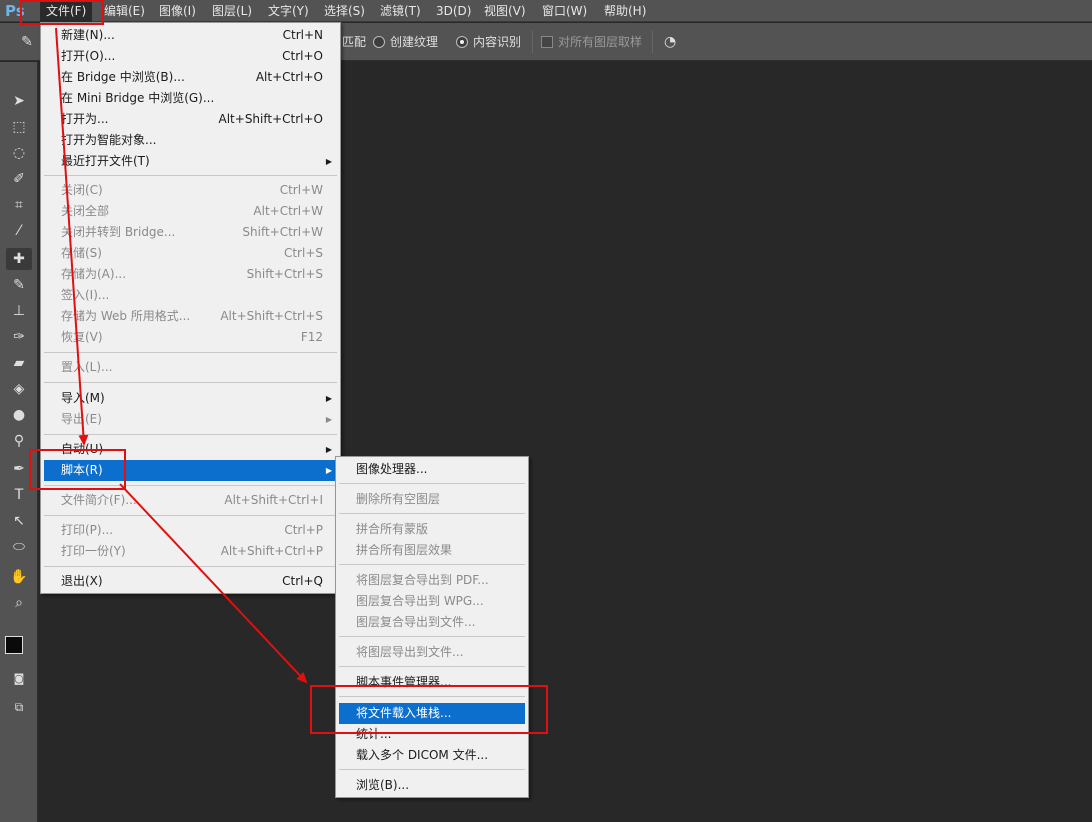 This screenshot has height=822, width=1092. What do you see at coordinates (379, 42) in the screenshot?
I see `create-texture-radio` at bounding box center [379, 42].